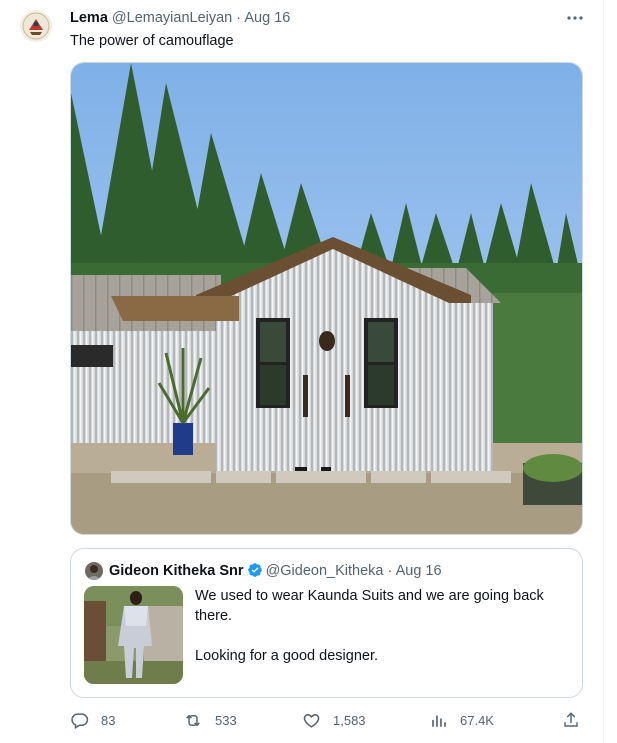 The width and height of the screenshot is (617, 743). I want to click on verified-icon, so click(255, 572).